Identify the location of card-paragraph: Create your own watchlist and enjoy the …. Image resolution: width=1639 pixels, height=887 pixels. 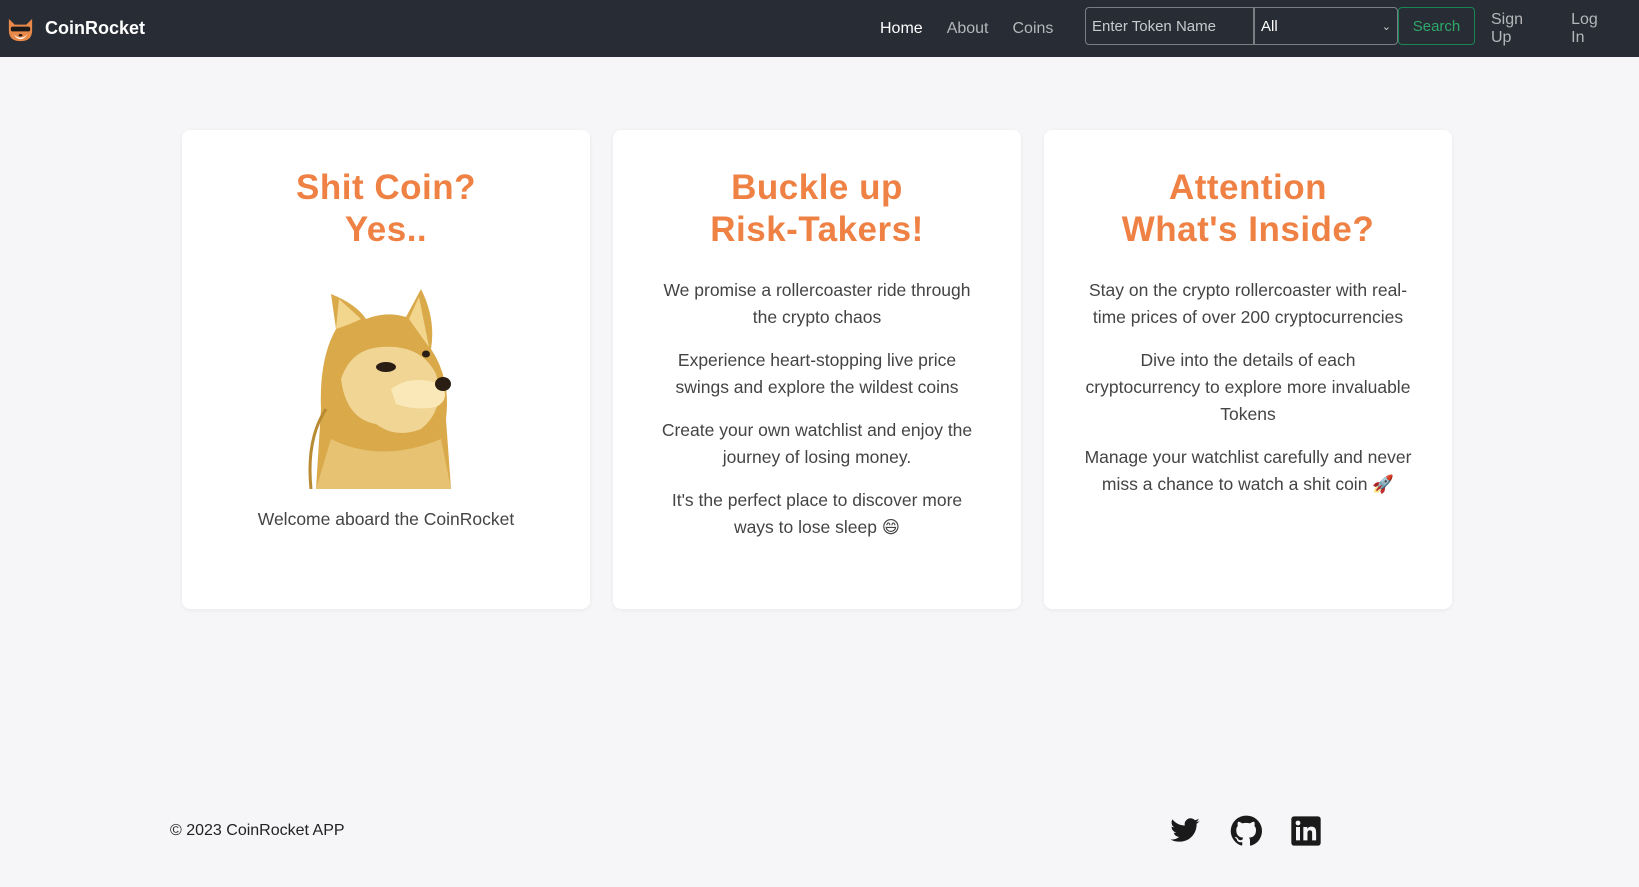
(817, 443).